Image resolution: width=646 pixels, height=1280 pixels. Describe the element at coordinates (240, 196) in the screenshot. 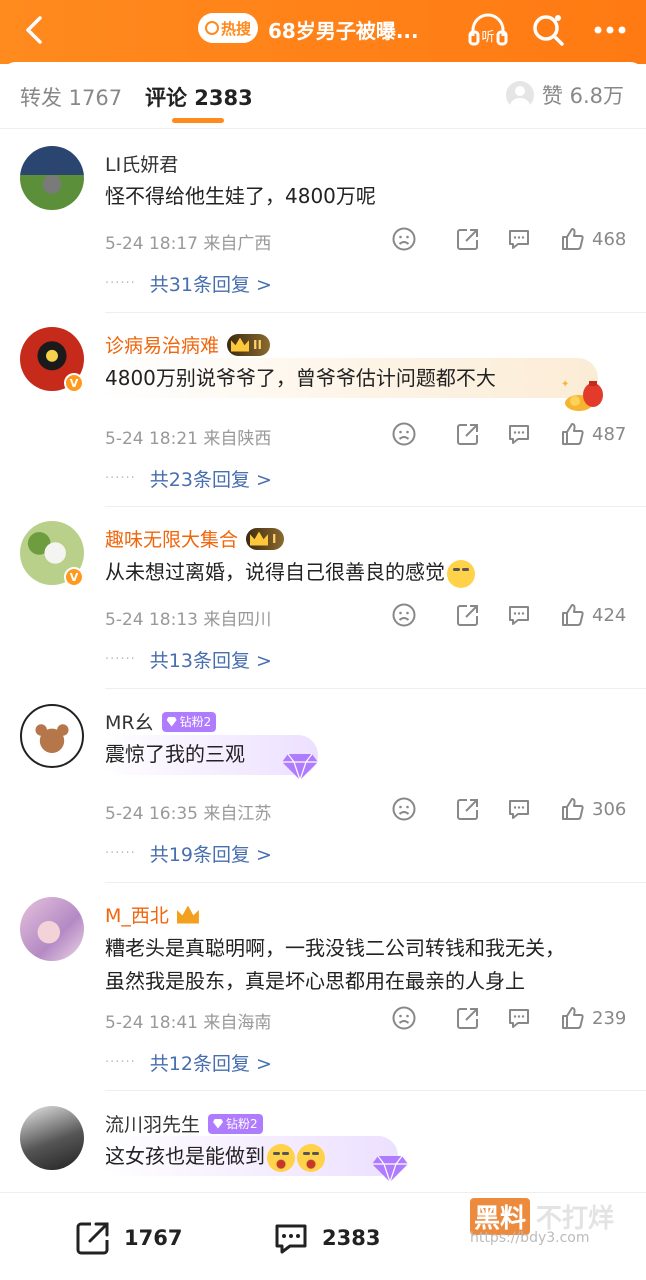

I see `comment-text: 怪不得给他生娃了，4800万呢` at that location.